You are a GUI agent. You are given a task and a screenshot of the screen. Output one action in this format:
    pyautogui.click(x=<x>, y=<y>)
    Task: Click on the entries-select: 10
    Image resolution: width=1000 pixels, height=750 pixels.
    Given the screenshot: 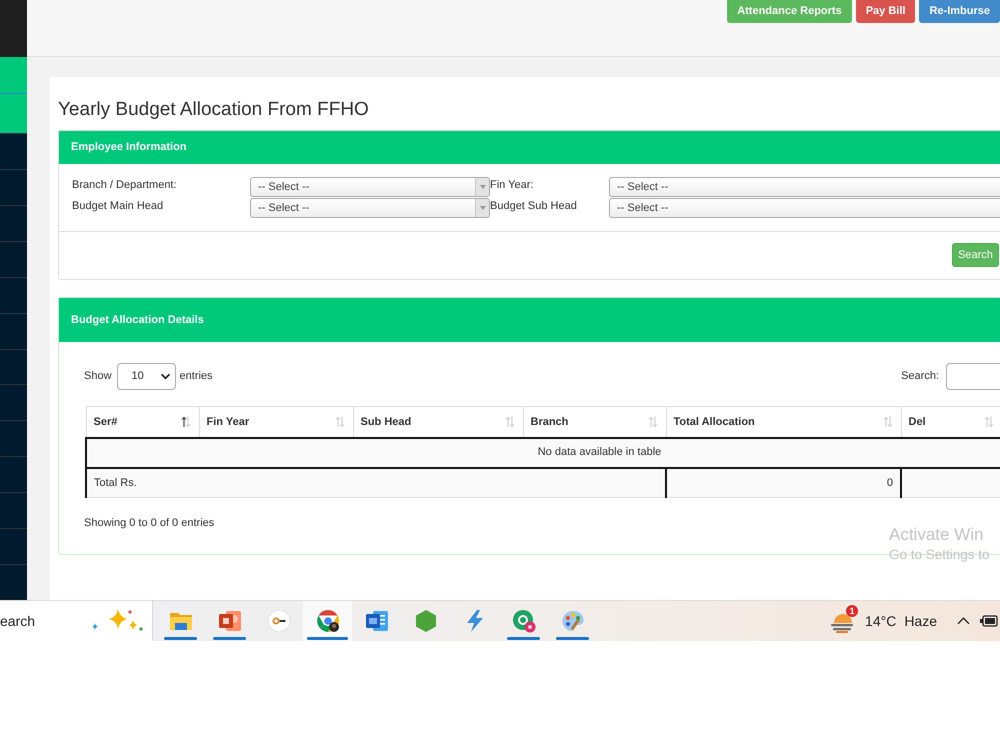 What is the action you would take?
    pyautogui.click(x=146, y=376)
    